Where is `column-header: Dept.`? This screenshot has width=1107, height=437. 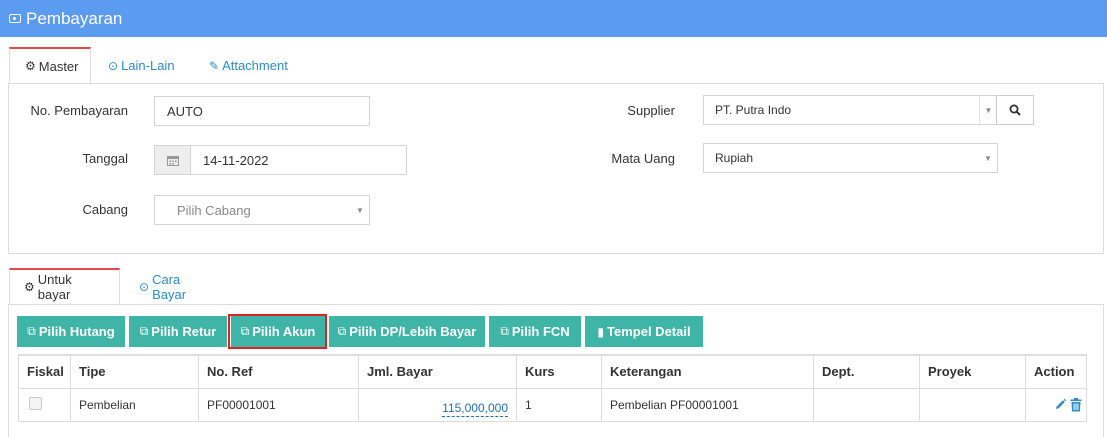 column-header: Dept. is located at coordinates (866, 371).